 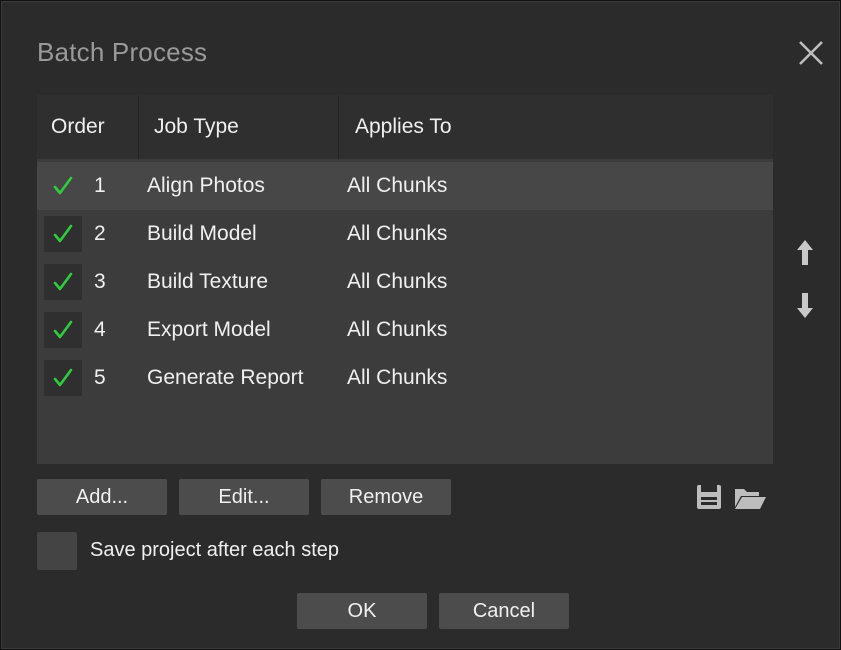 What do you see at coordinates (209, 329) in the screenshot?
I see `row-job-type: Export Model` at bounding box center [209, 329].